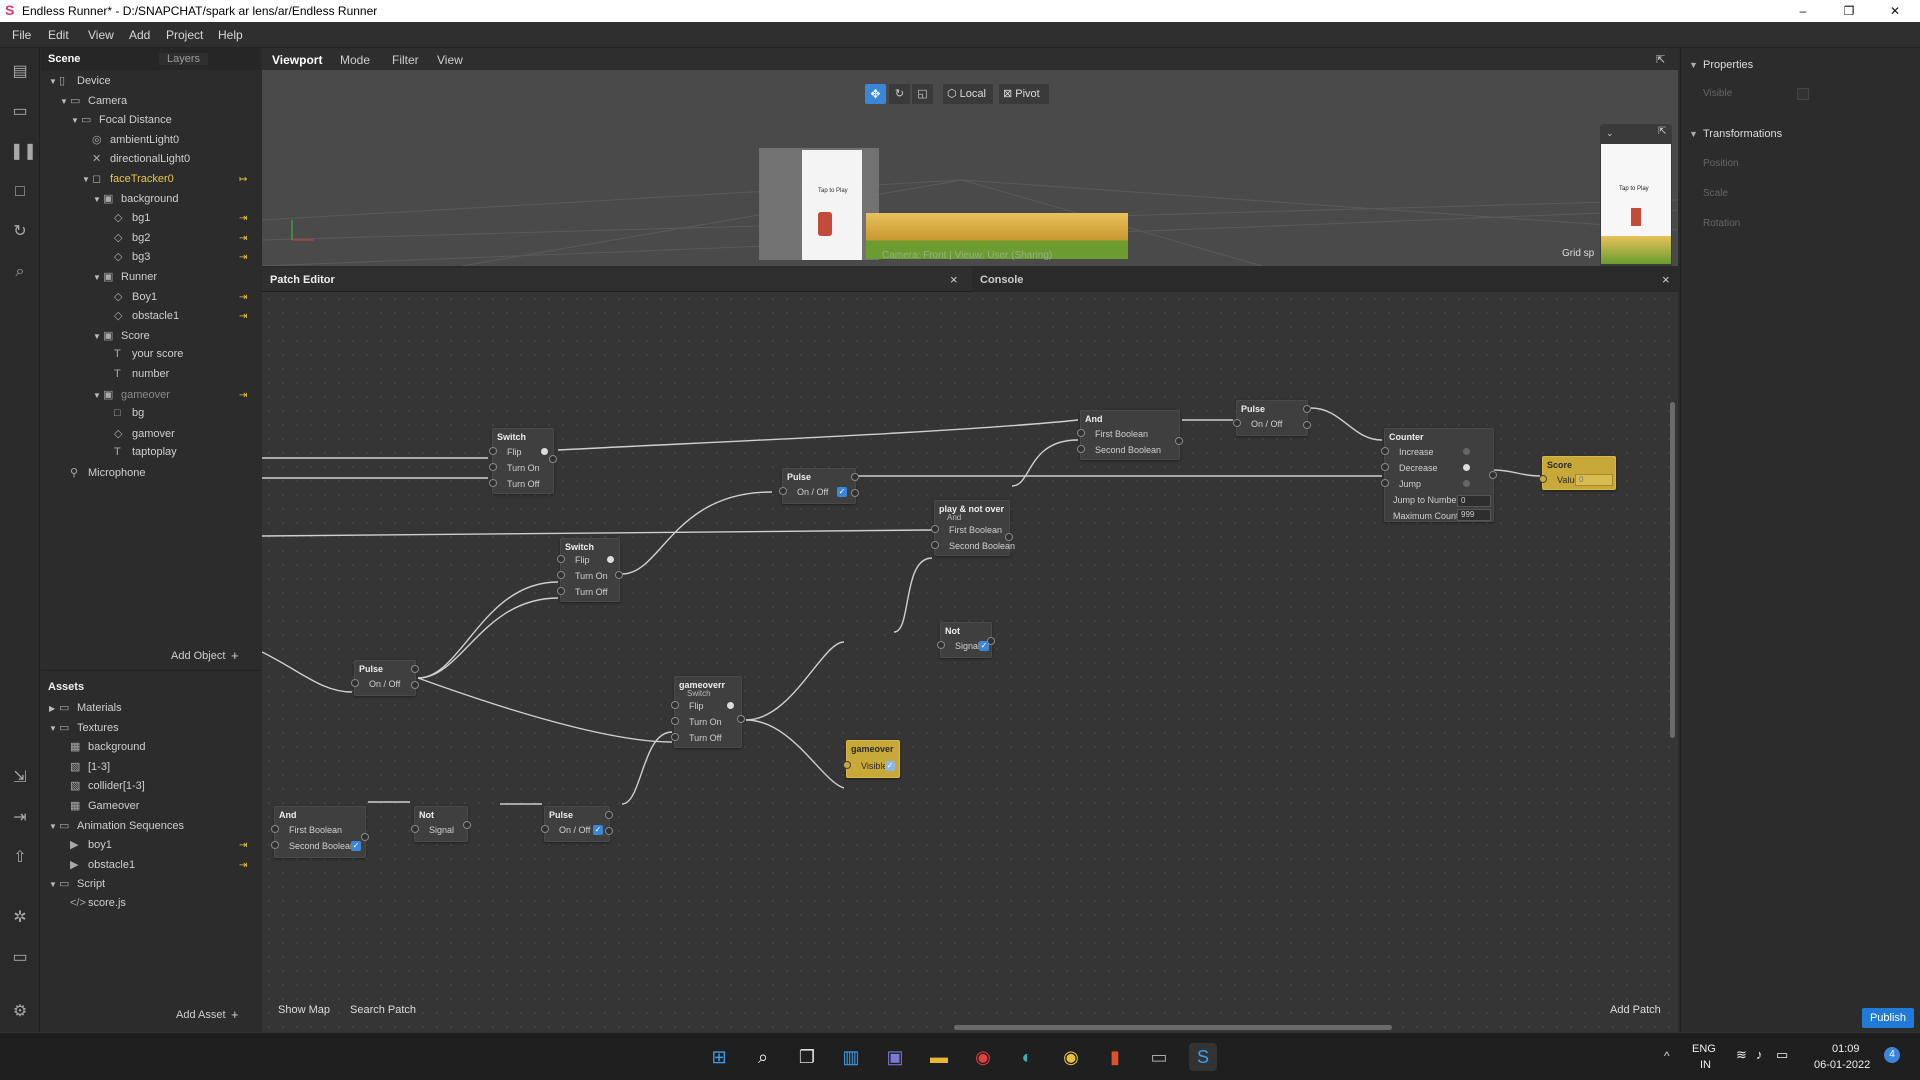 Image resolution: width=1920 pixels, height=1080 pixels. What do you see at coordinates (1803, 94) in the screenshot?
I see `visible-checkbox` at bounding box center [1803, 94].